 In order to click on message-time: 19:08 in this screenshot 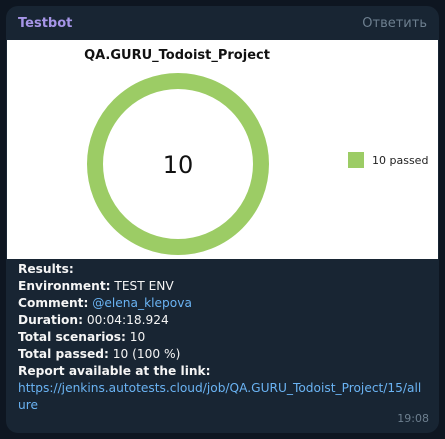, I will do `click(413, 418)`.